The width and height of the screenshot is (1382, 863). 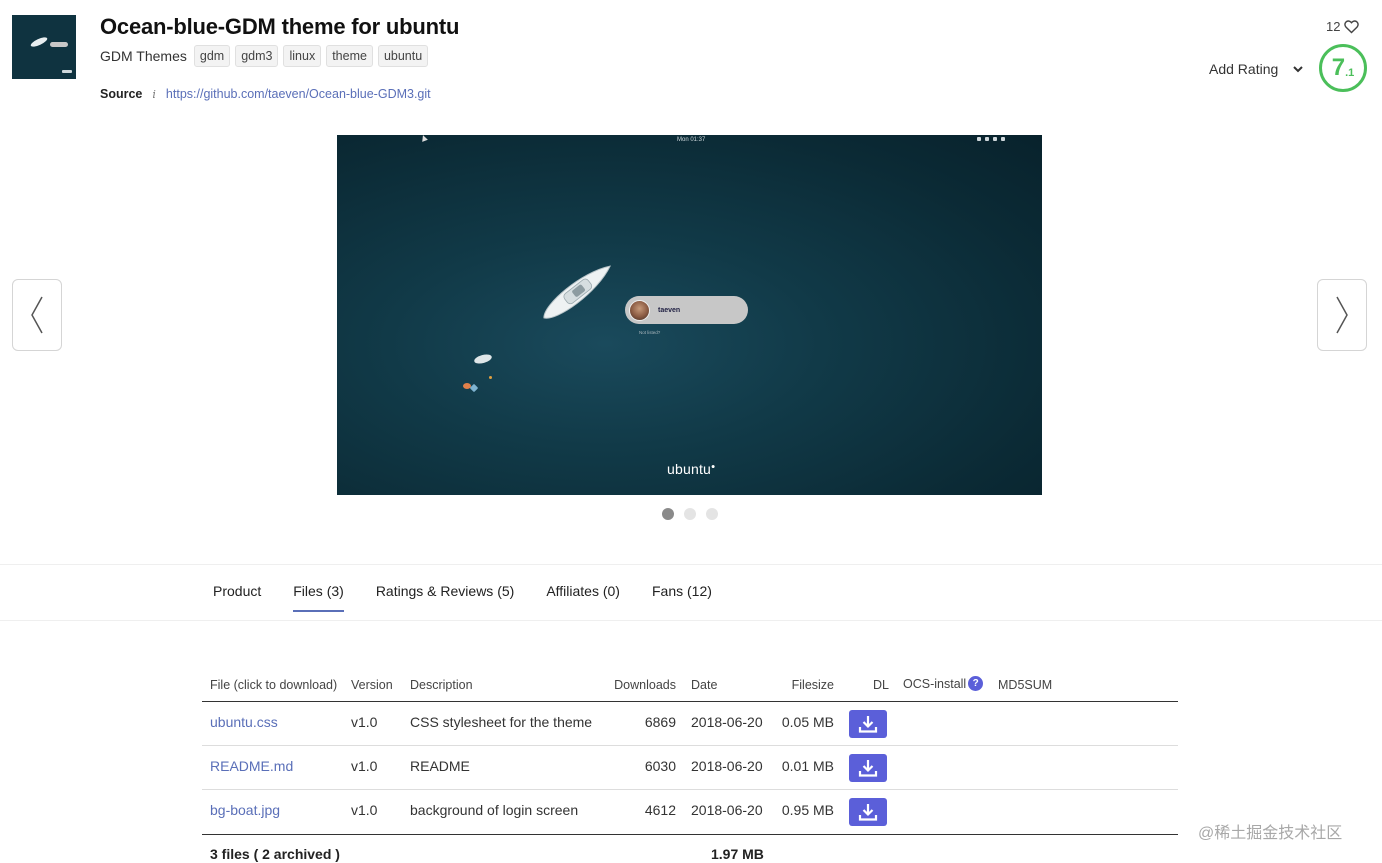 I want to click on tab-files: Files (3), so click(x=318, y=597).